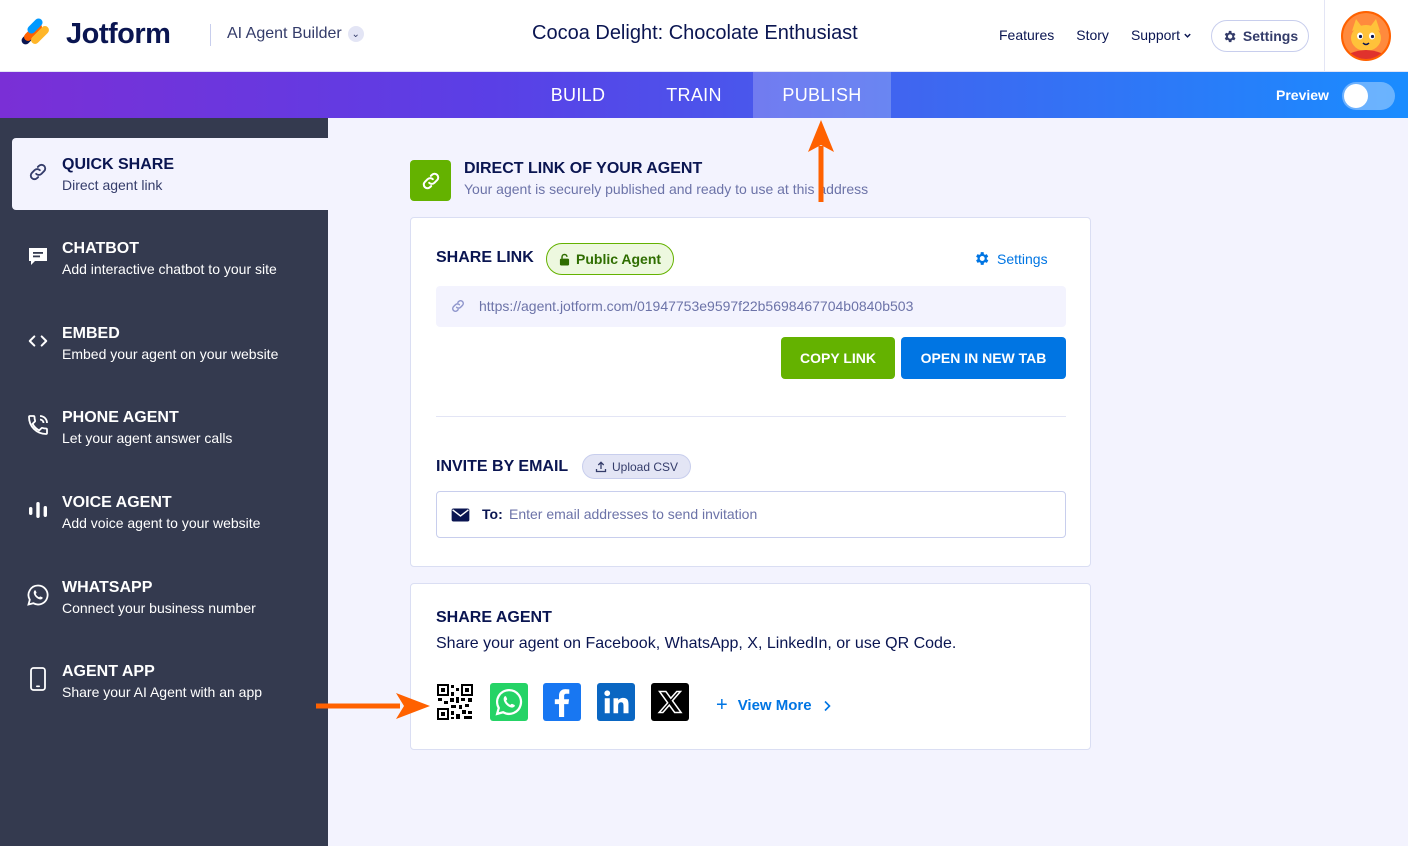 The width and height of the screenshot is (1408, 846). I want to click on sidebar-item-quick-share: QUICK SHARE Direct agent link, so click(170, 174).